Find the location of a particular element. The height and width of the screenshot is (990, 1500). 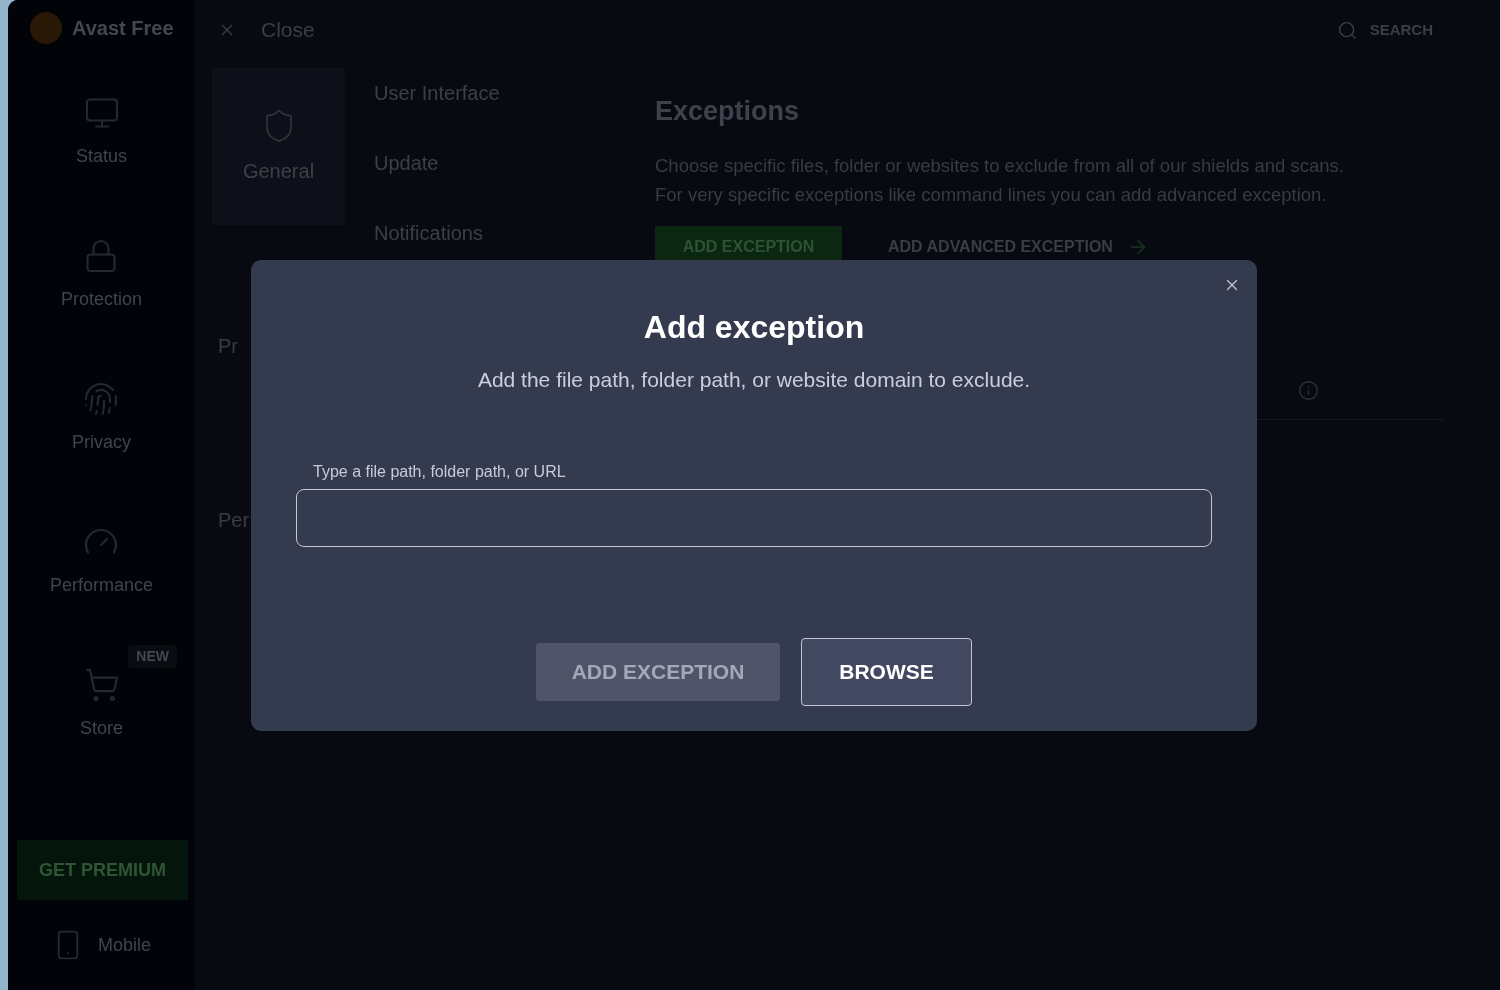

app-title: Avast Free is located at coordinates (123, 28).